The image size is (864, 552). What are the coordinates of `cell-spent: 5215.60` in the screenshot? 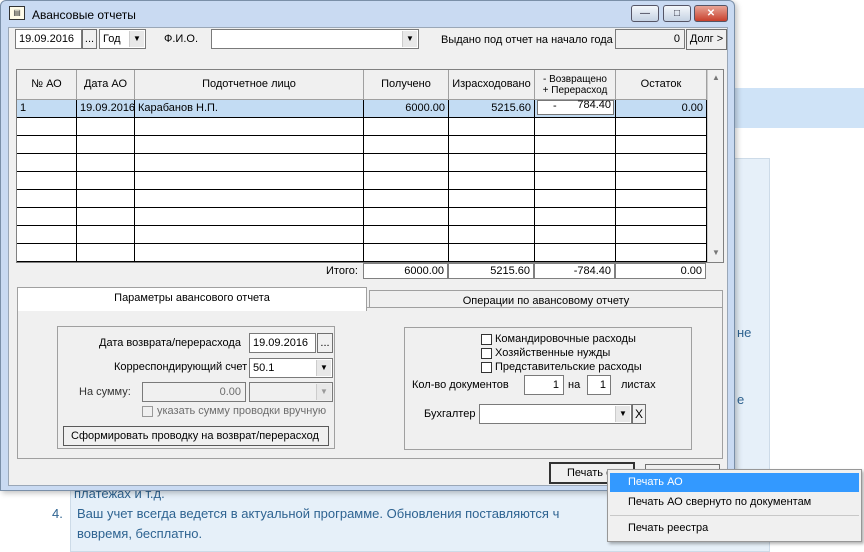 It's located at (492, 109).